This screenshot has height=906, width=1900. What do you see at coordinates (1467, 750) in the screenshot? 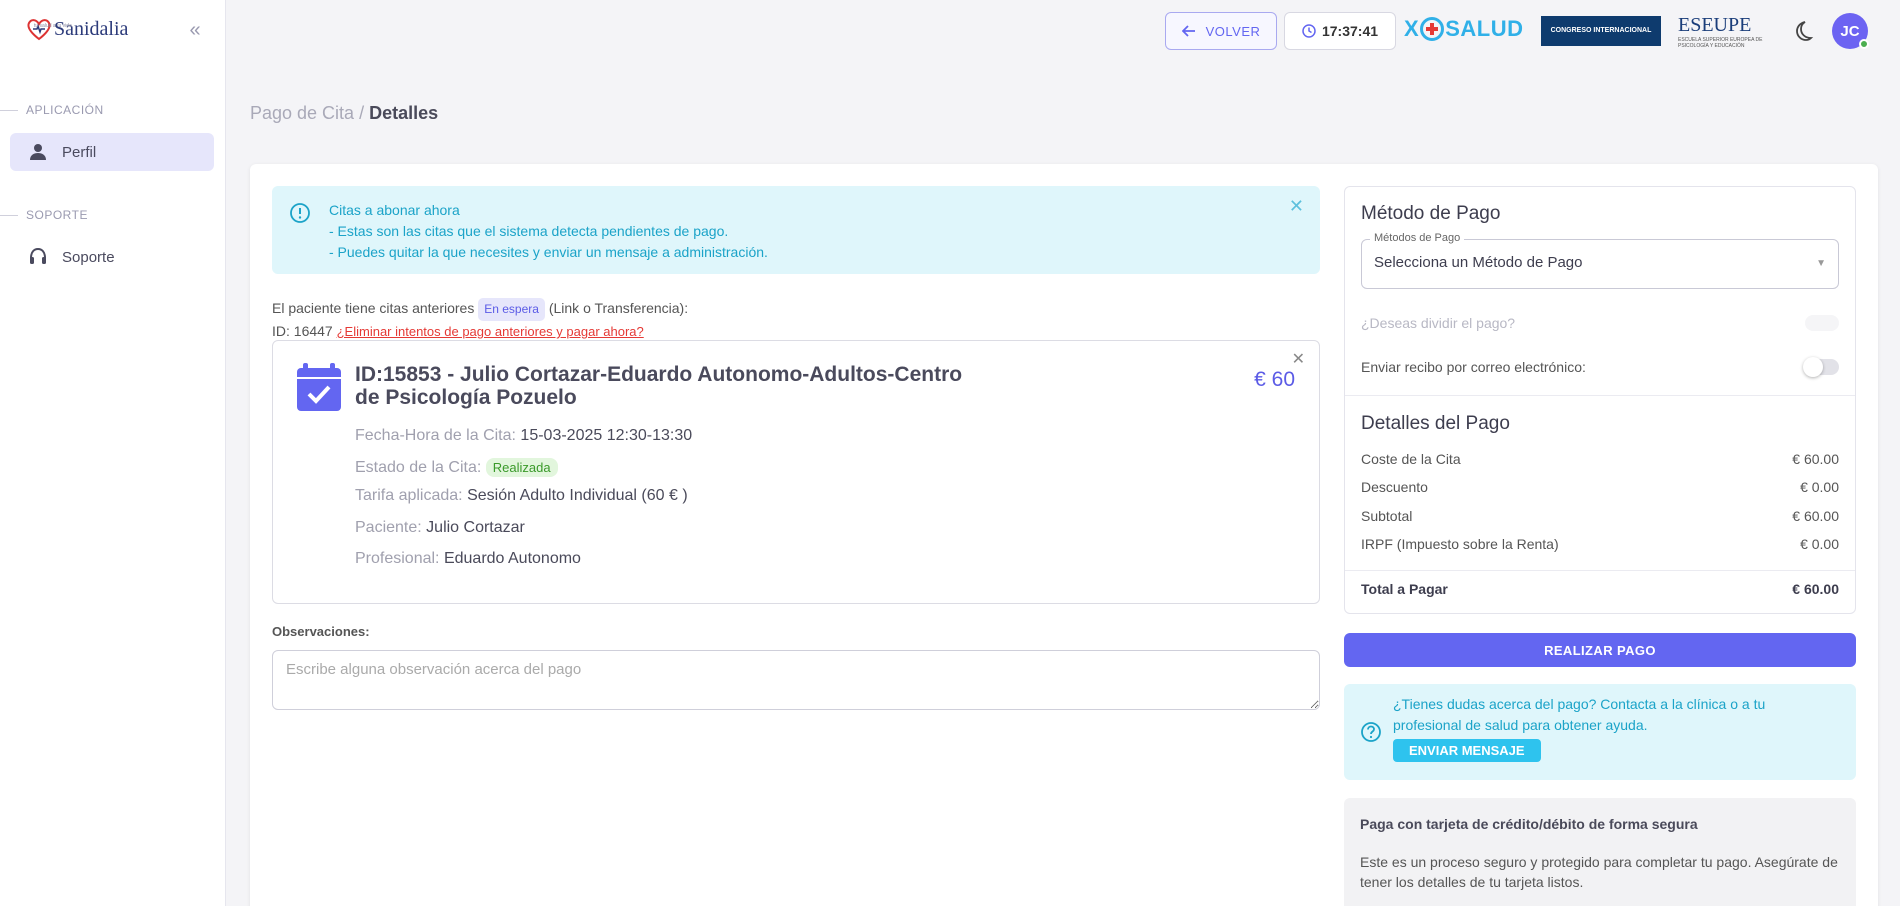
I see `send-message-button: ENVIAR MENSAJE` at bounding box center [1467, 750].